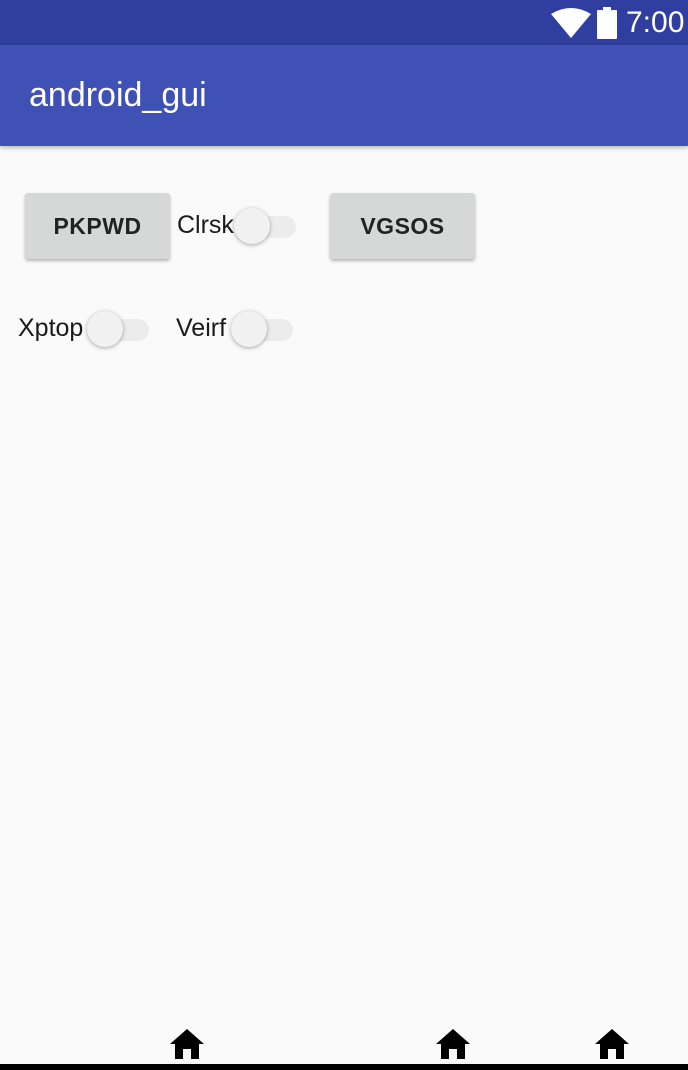 Image resolution: width=688 pixels, height=1070 pixels. I want to click on wifi-icon, so click(571, 23).